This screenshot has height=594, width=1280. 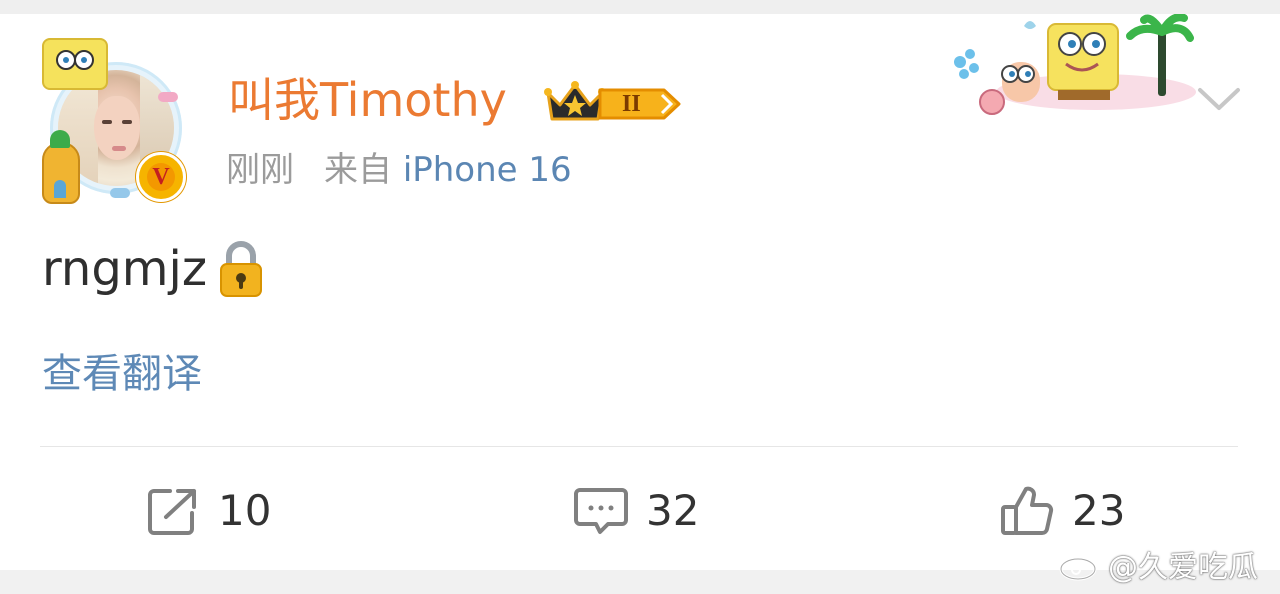 I want to click on view-translation-link: 查看翻译, so click(x=122, y=374).